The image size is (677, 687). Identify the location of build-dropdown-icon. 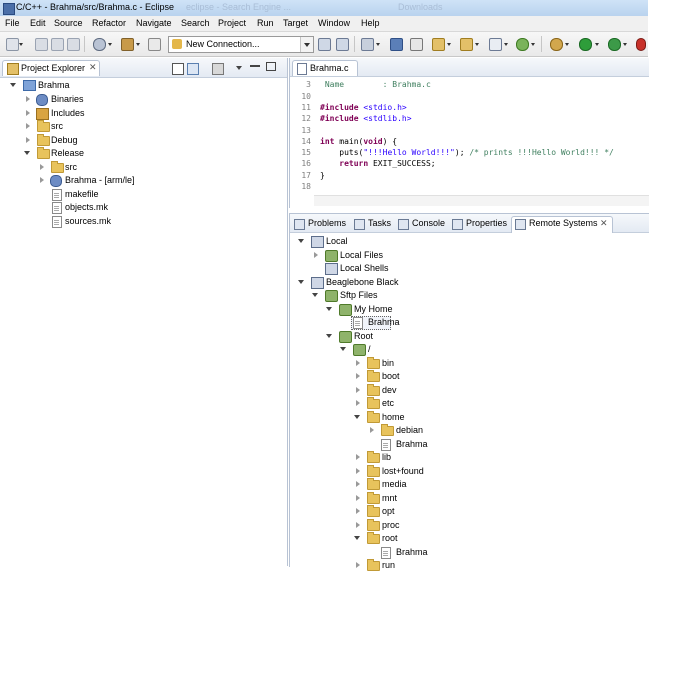
(110, 44).